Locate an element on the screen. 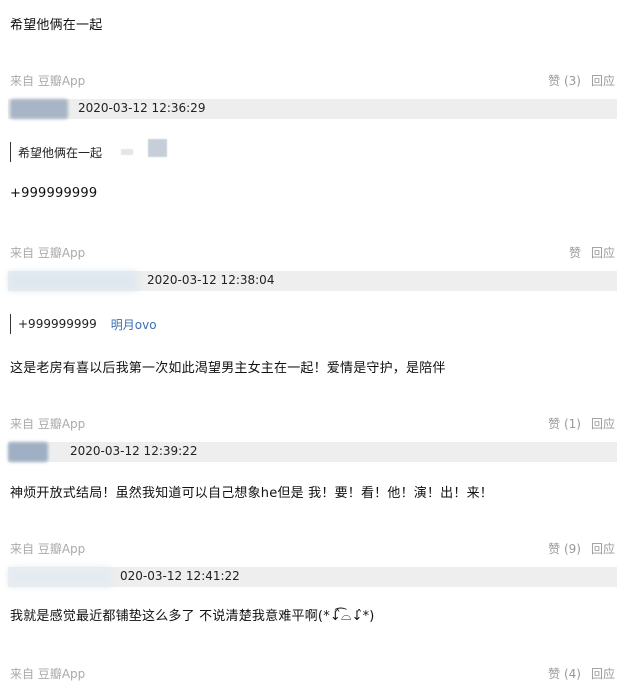  comment-meta: 来自 豆瓣App 赞 (3) 回应 is located at coordinates (315, 80).